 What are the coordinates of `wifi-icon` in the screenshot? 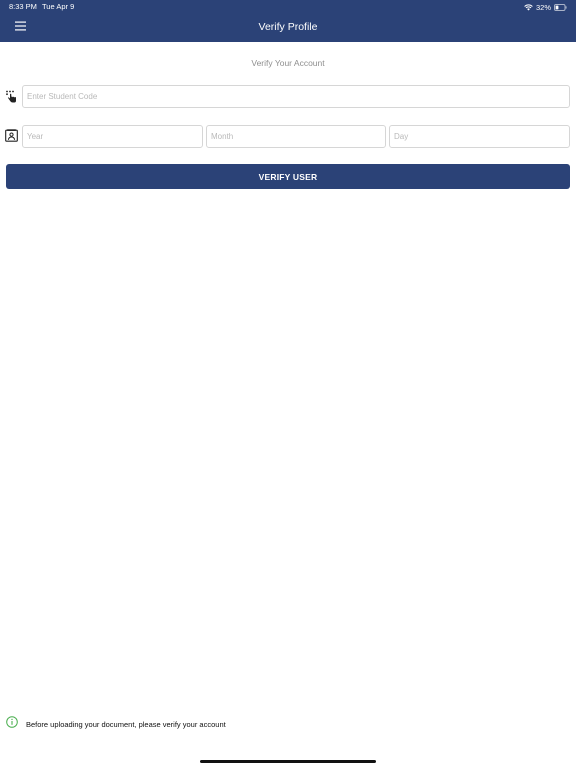 It's located at (528, 7).